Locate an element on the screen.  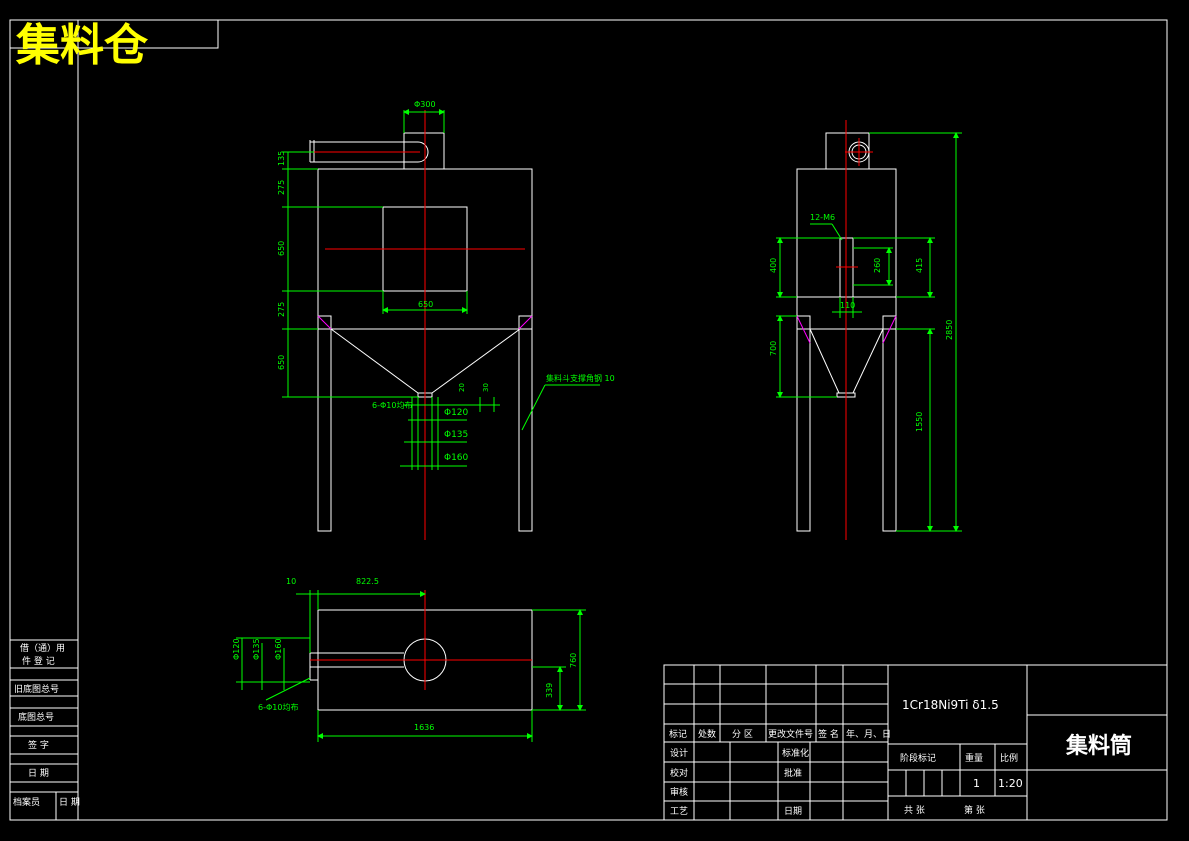
dim-dia-135: Φ135 is located at coordinates (456, 435).